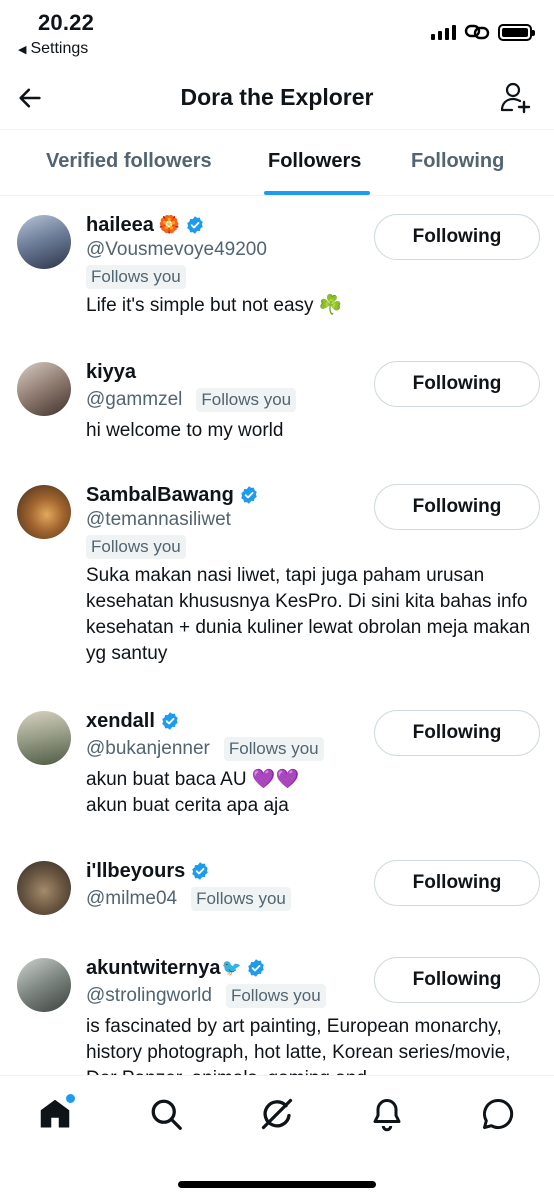 This screenshot has height=1199, width=554. I want to click on user-name: kiyya, so click(111, 371).